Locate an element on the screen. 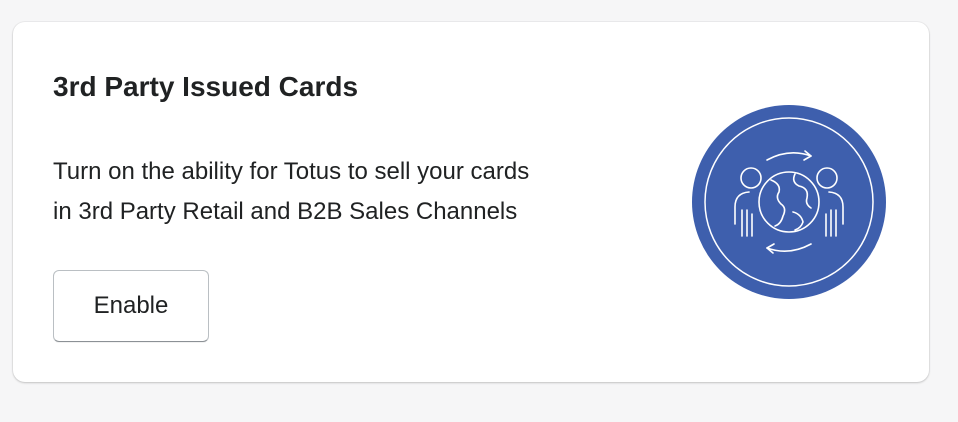 This screenshot has height=422, width=958. enable-button: Enable is located at coordinates (131, 306).